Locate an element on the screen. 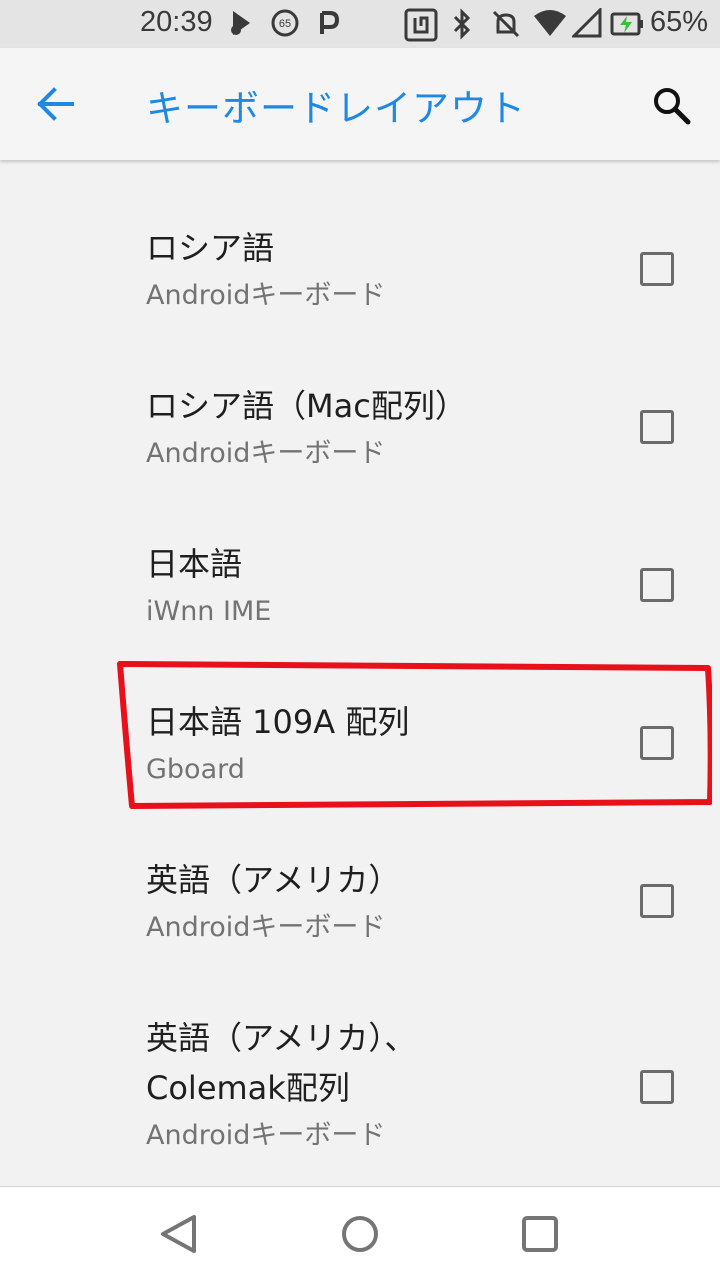 This screenshot has height=1281, width=720. nav-recents-icon is located at coordinates (540, 1234).